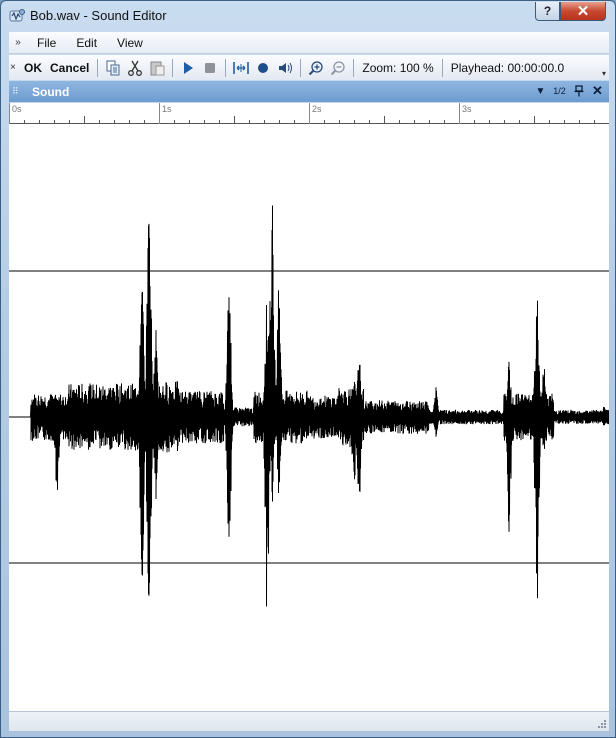 The width and height of the screenshot is (616, 738). What do you see at coordinates (86, 43) in the screenshot?
I see `menu-edit: Edit` at bounding box center [86, 43].